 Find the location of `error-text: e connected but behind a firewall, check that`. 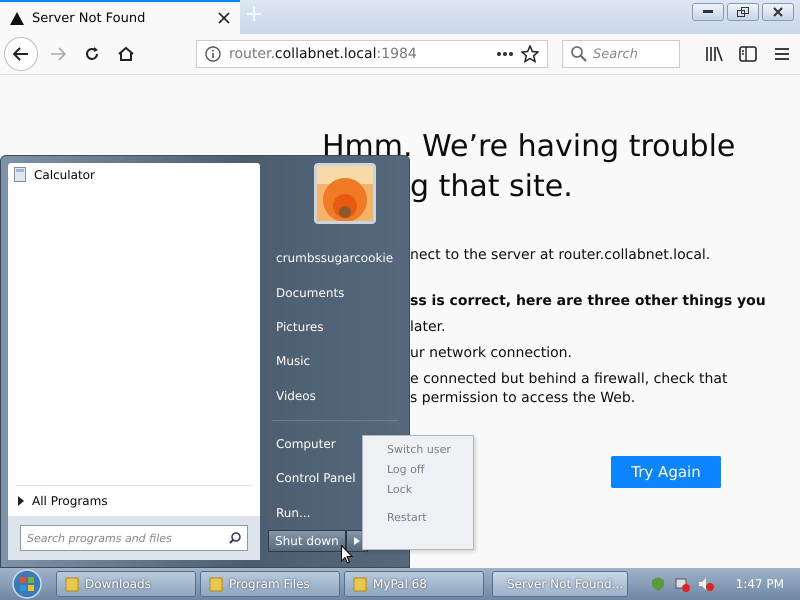

error-text: e connected but behind a firewall, check that is located at coordinates (569, 379).